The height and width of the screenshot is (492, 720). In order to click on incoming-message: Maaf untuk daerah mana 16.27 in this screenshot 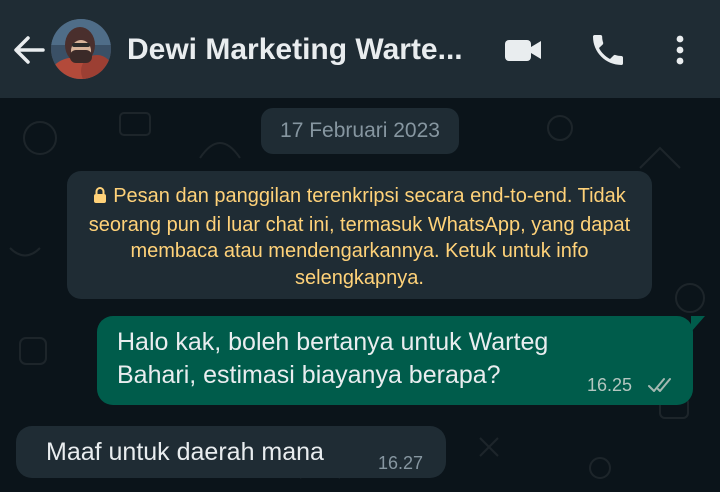, I will do `click(231, 452)`.